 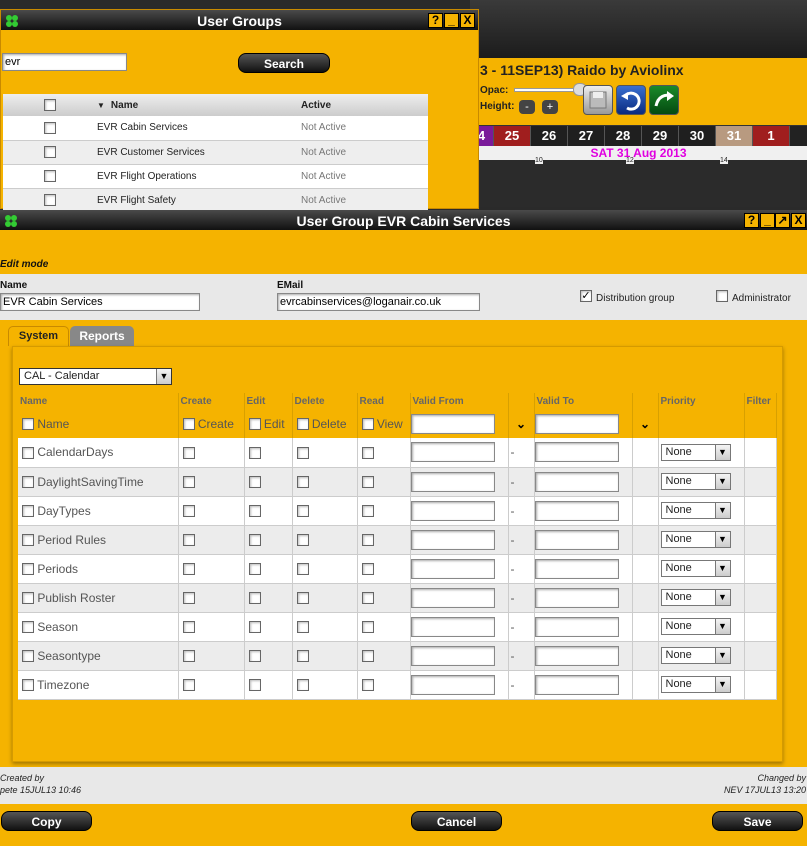 What do you see at coordinates (645, 424) in the screenshot?
I see `chevron-down-icon: ⌄` at bounding box center [645, 424].